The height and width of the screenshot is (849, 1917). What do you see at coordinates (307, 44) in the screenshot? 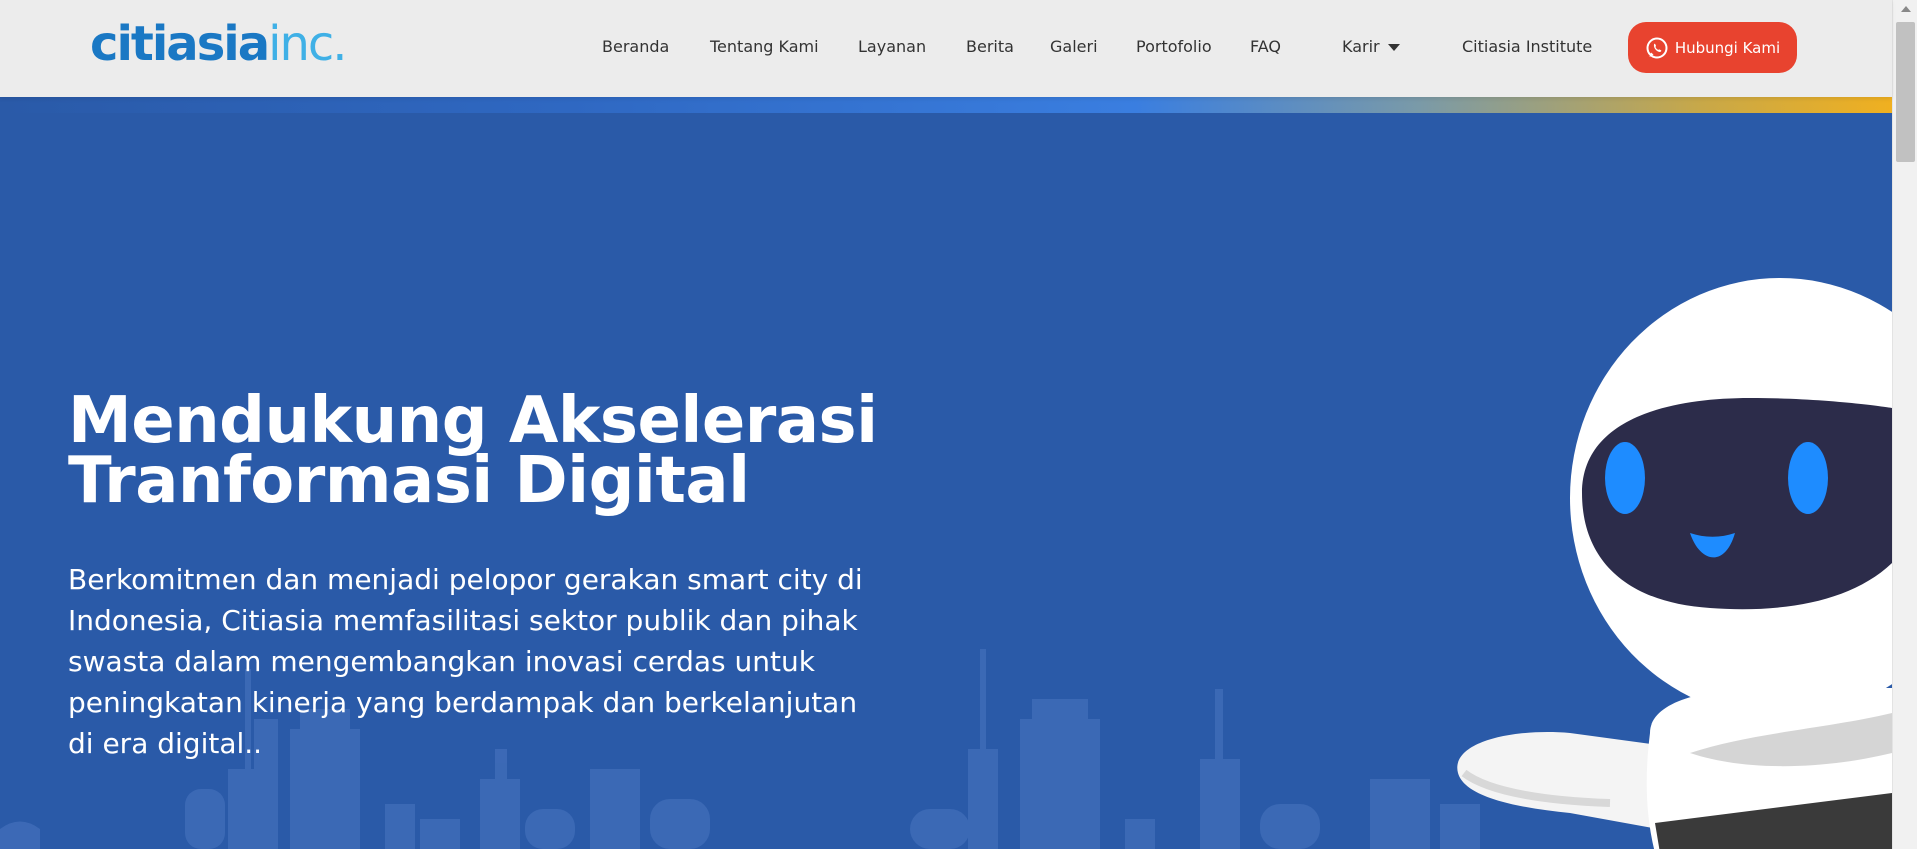
I see `logo-text-suffix: inc.` at bounding box center [307, 44].